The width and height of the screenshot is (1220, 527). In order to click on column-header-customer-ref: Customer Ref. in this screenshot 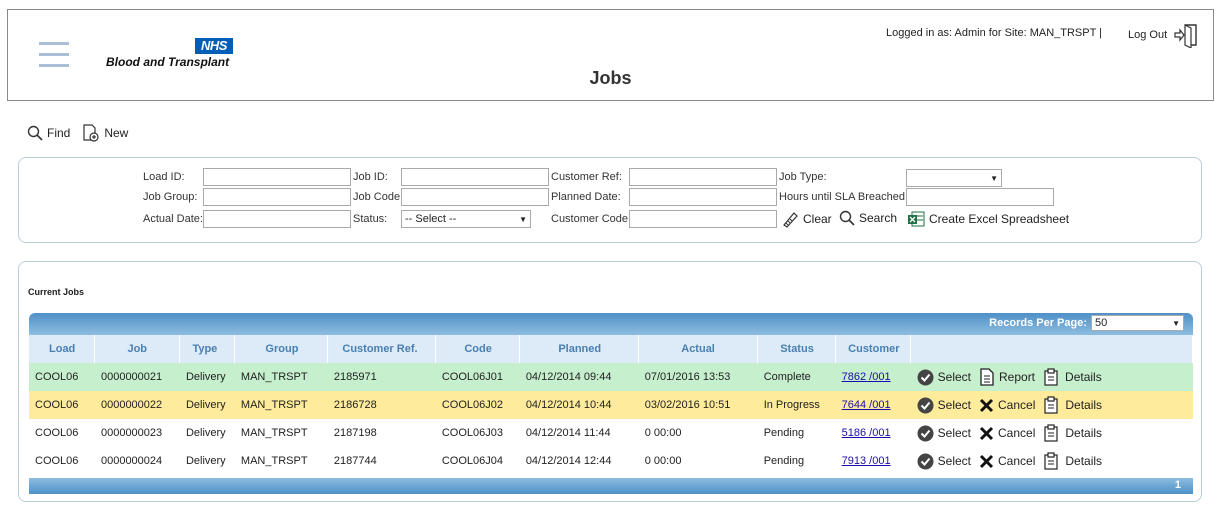, I will do `click(382, 349)`.